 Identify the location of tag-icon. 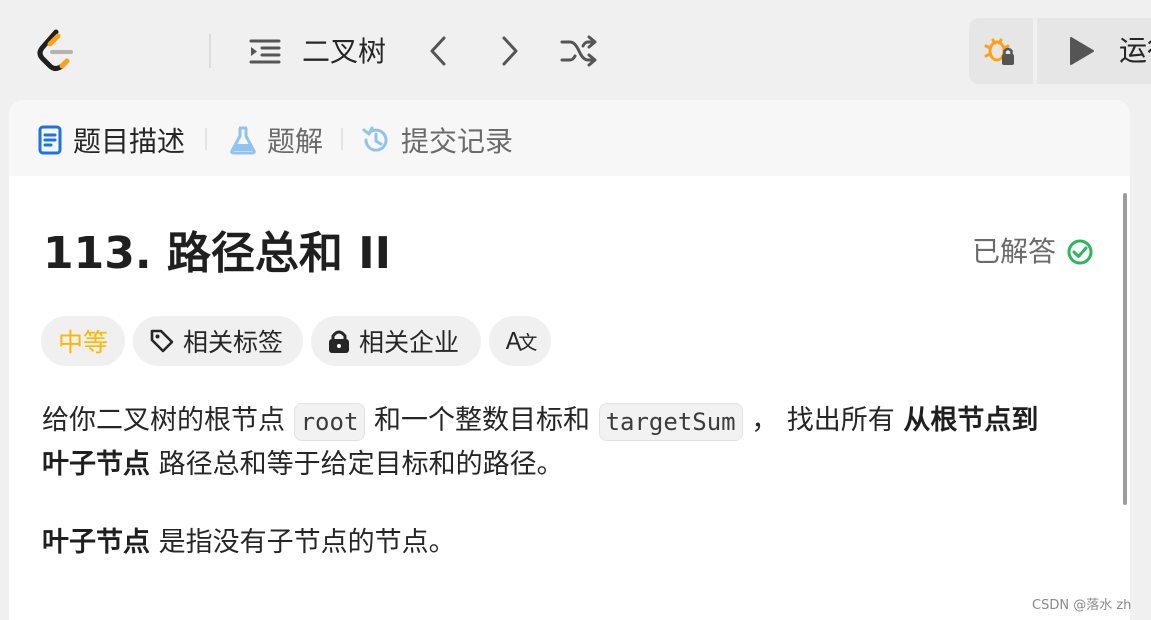
(162, 341).